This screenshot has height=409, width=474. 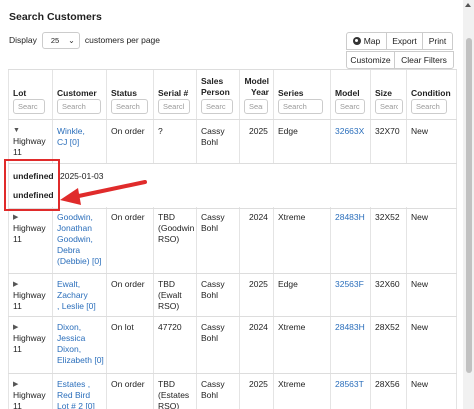 I want to click on filter-size-input, so click(x=389, y=106).